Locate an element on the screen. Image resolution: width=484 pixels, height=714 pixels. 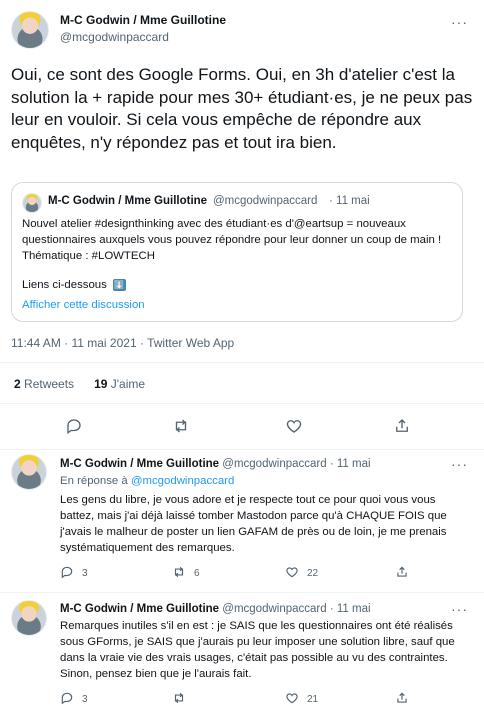
likes-count: 19 is located at coordinates (101, 384).